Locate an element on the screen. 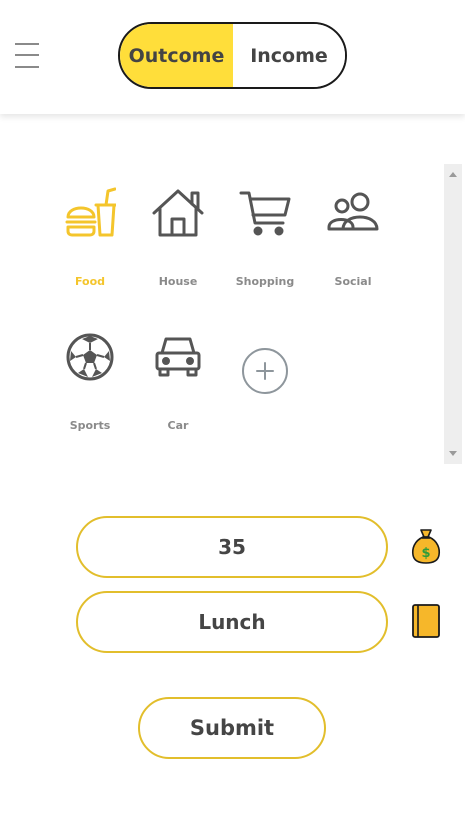  submit-button: Submit is located at coordinates (232, 728).